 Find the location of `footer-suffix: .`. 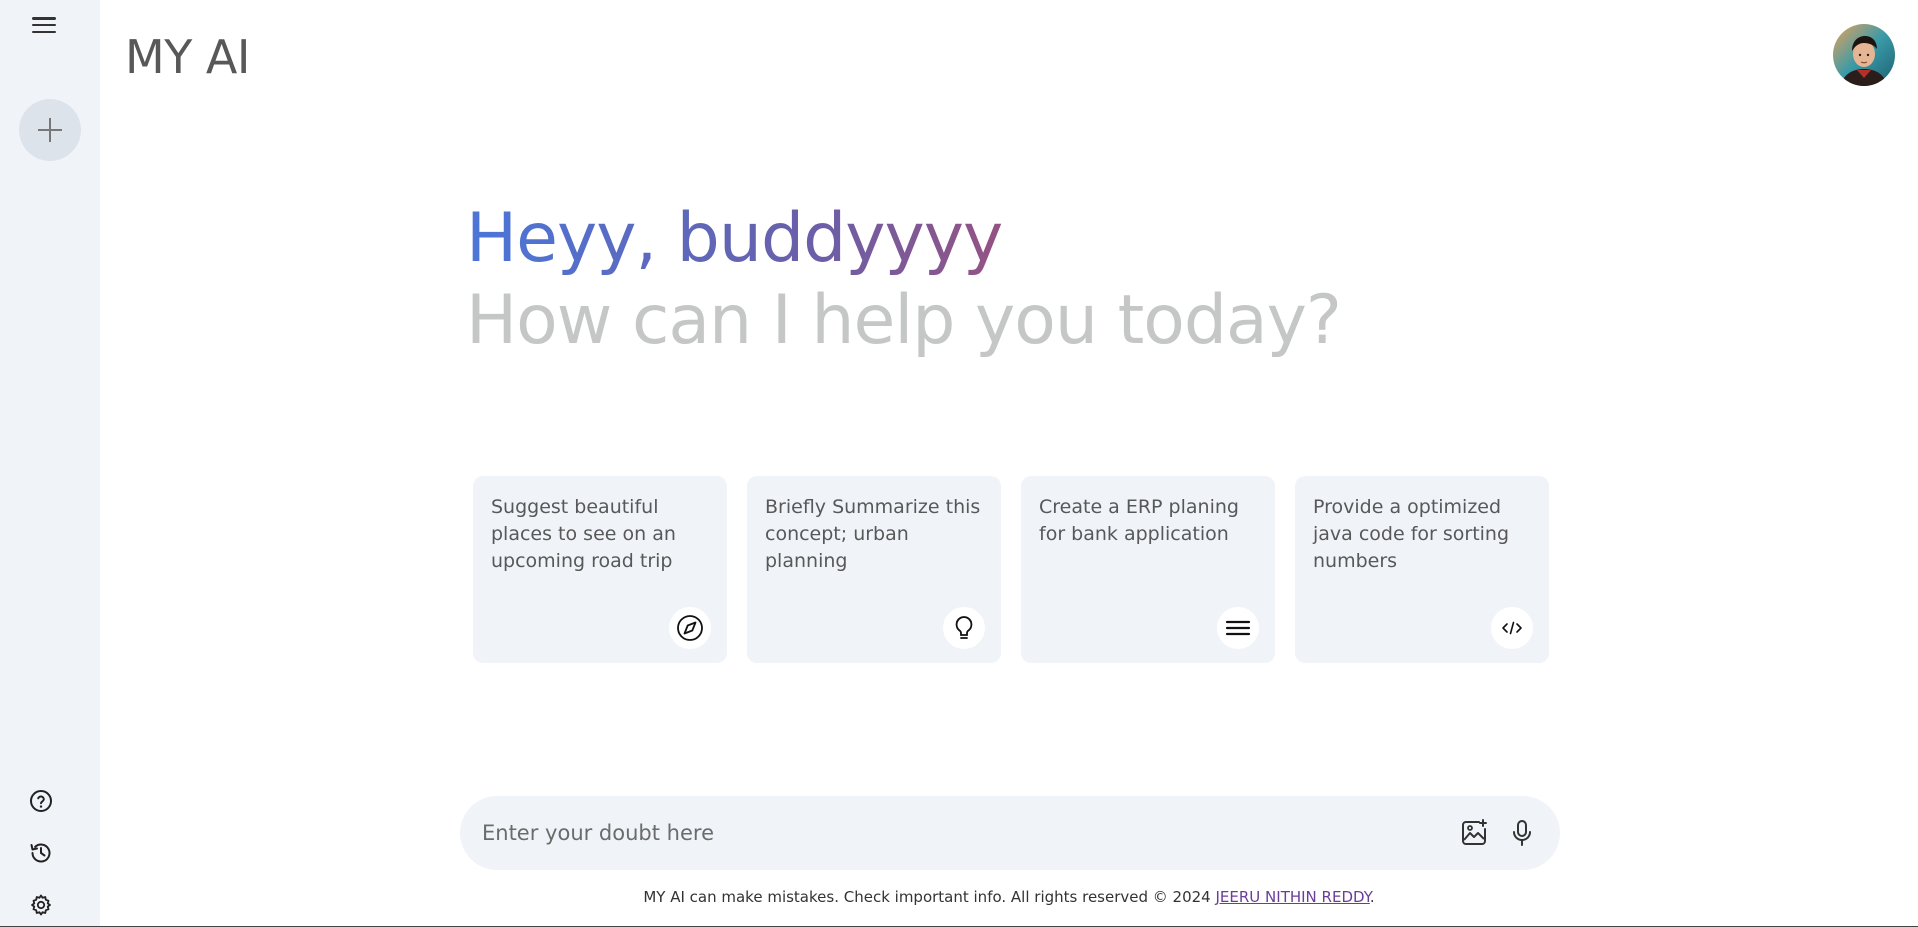

footer-suffix: . is located at coordinates (1372, 897).